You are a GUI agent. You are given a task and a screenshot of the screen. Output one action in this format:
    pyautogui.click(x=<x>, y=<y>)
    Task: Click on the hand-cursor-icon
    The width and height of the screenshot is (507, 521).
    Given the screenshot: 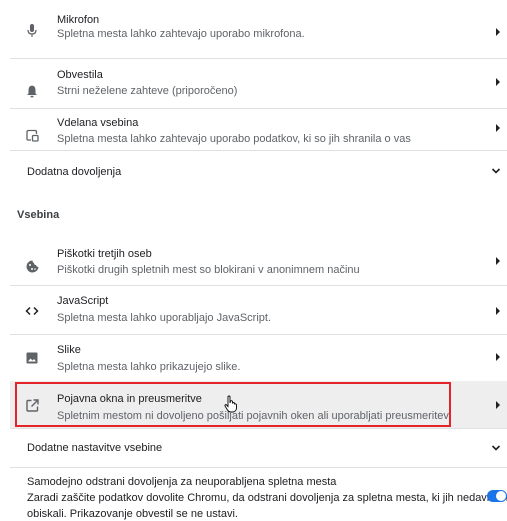 What is the action you would take?
    pyautogui.click(x=230, y=404)
    